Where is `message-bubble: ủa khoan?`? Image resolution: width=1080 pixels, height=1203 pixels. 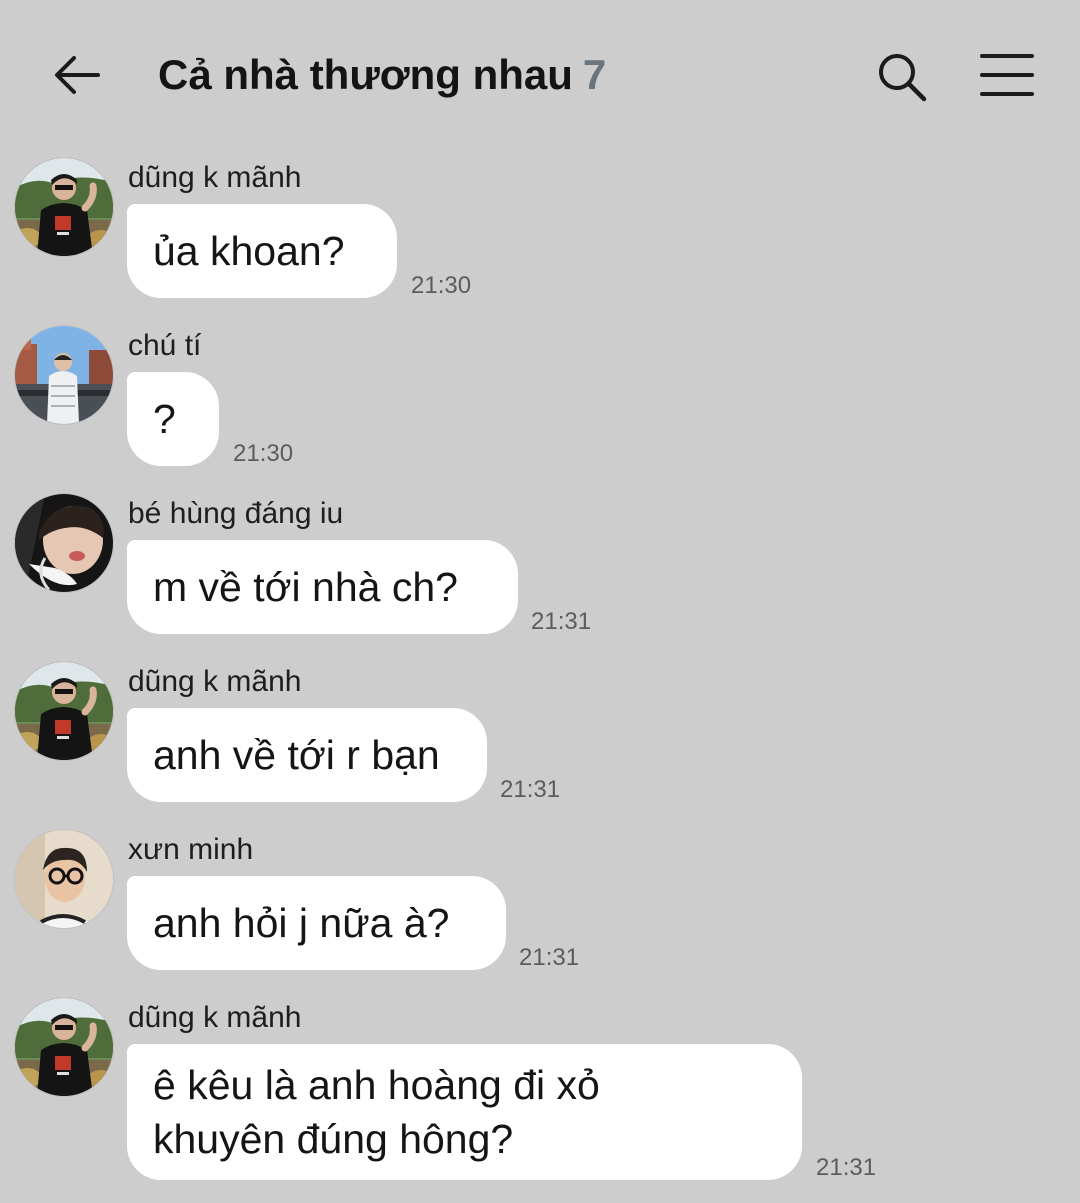 message-bubble: ủa khoan? is located at coordinates (262, 251).